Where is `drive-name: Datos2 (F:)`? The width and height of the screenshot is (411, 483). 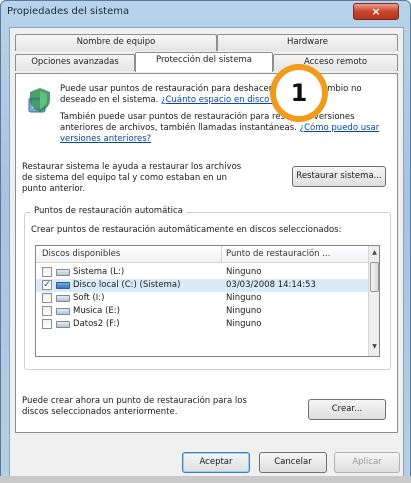 drive-name: Datos2 (F:) is located at coordinates (96, 324).